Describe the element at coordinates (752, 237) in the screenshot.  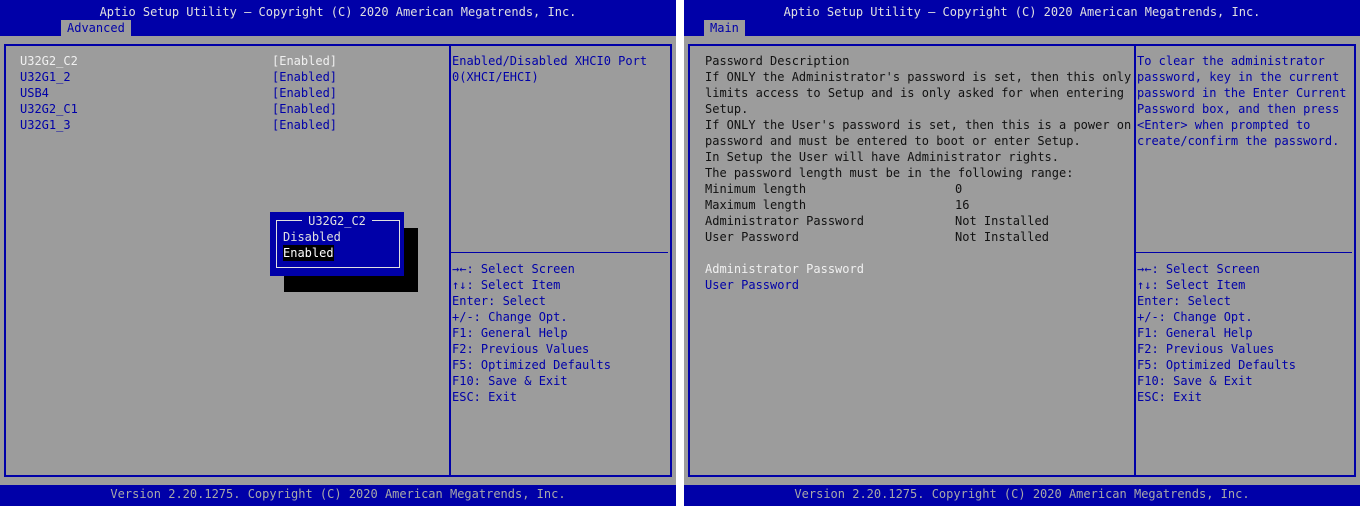
I see `info-label: User Password` at that location.